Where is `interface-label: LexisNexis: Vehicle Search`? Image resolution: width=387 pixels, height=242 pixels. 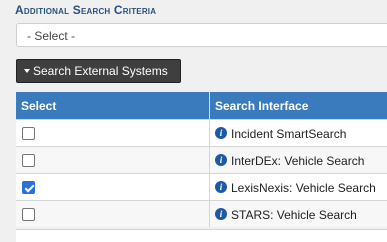
interface-label: LexisNexis: Vehicle Search is located at coordinates (303, 187).